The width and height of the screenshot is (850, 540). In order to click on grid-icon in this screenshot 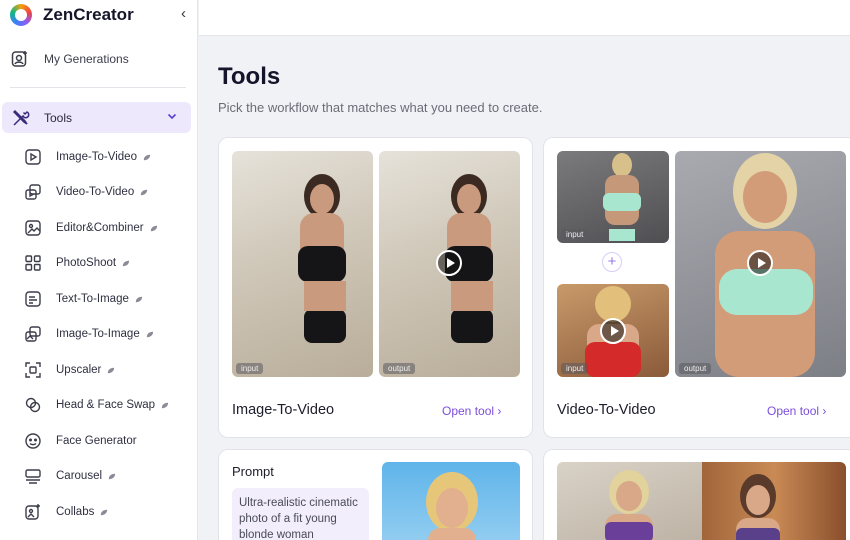, I will do `click(33, 263)`.